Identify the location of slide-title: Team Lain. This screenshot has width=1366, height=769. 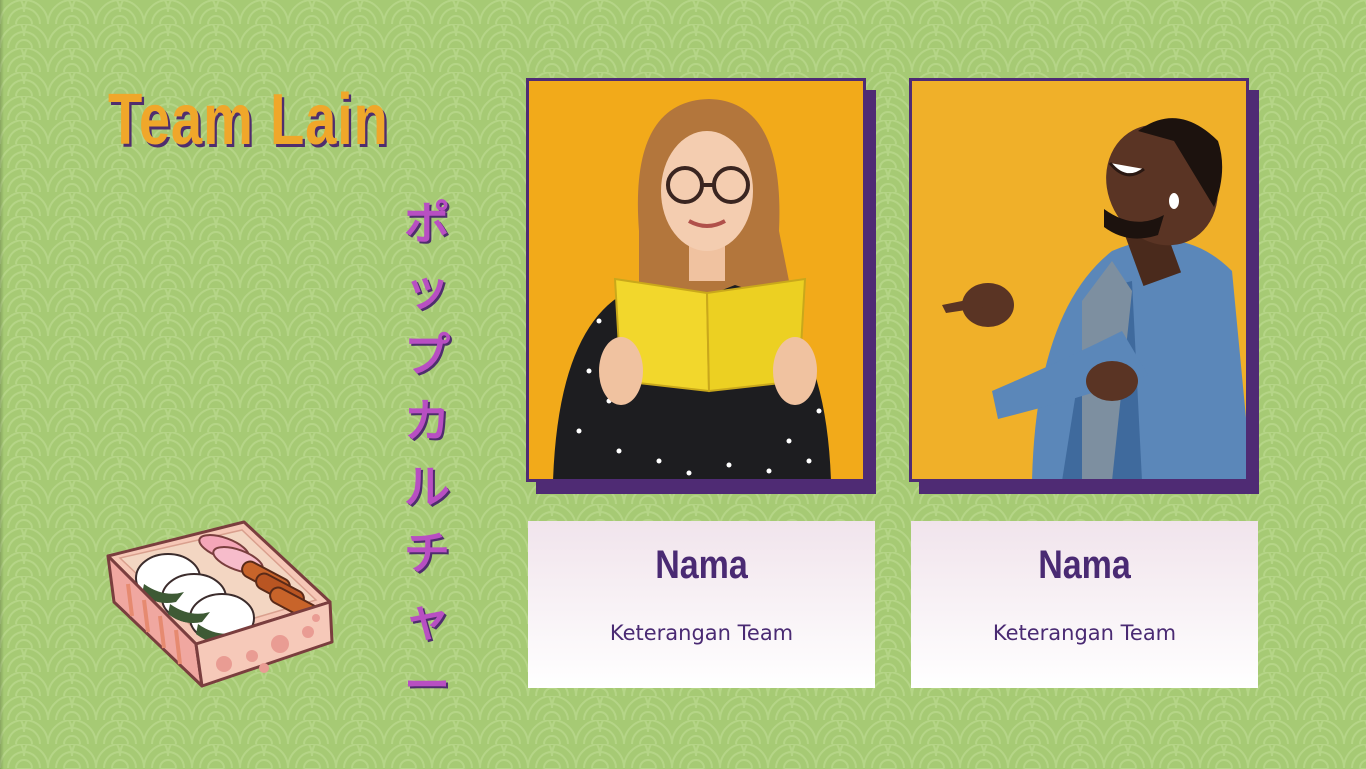
(248, 120).